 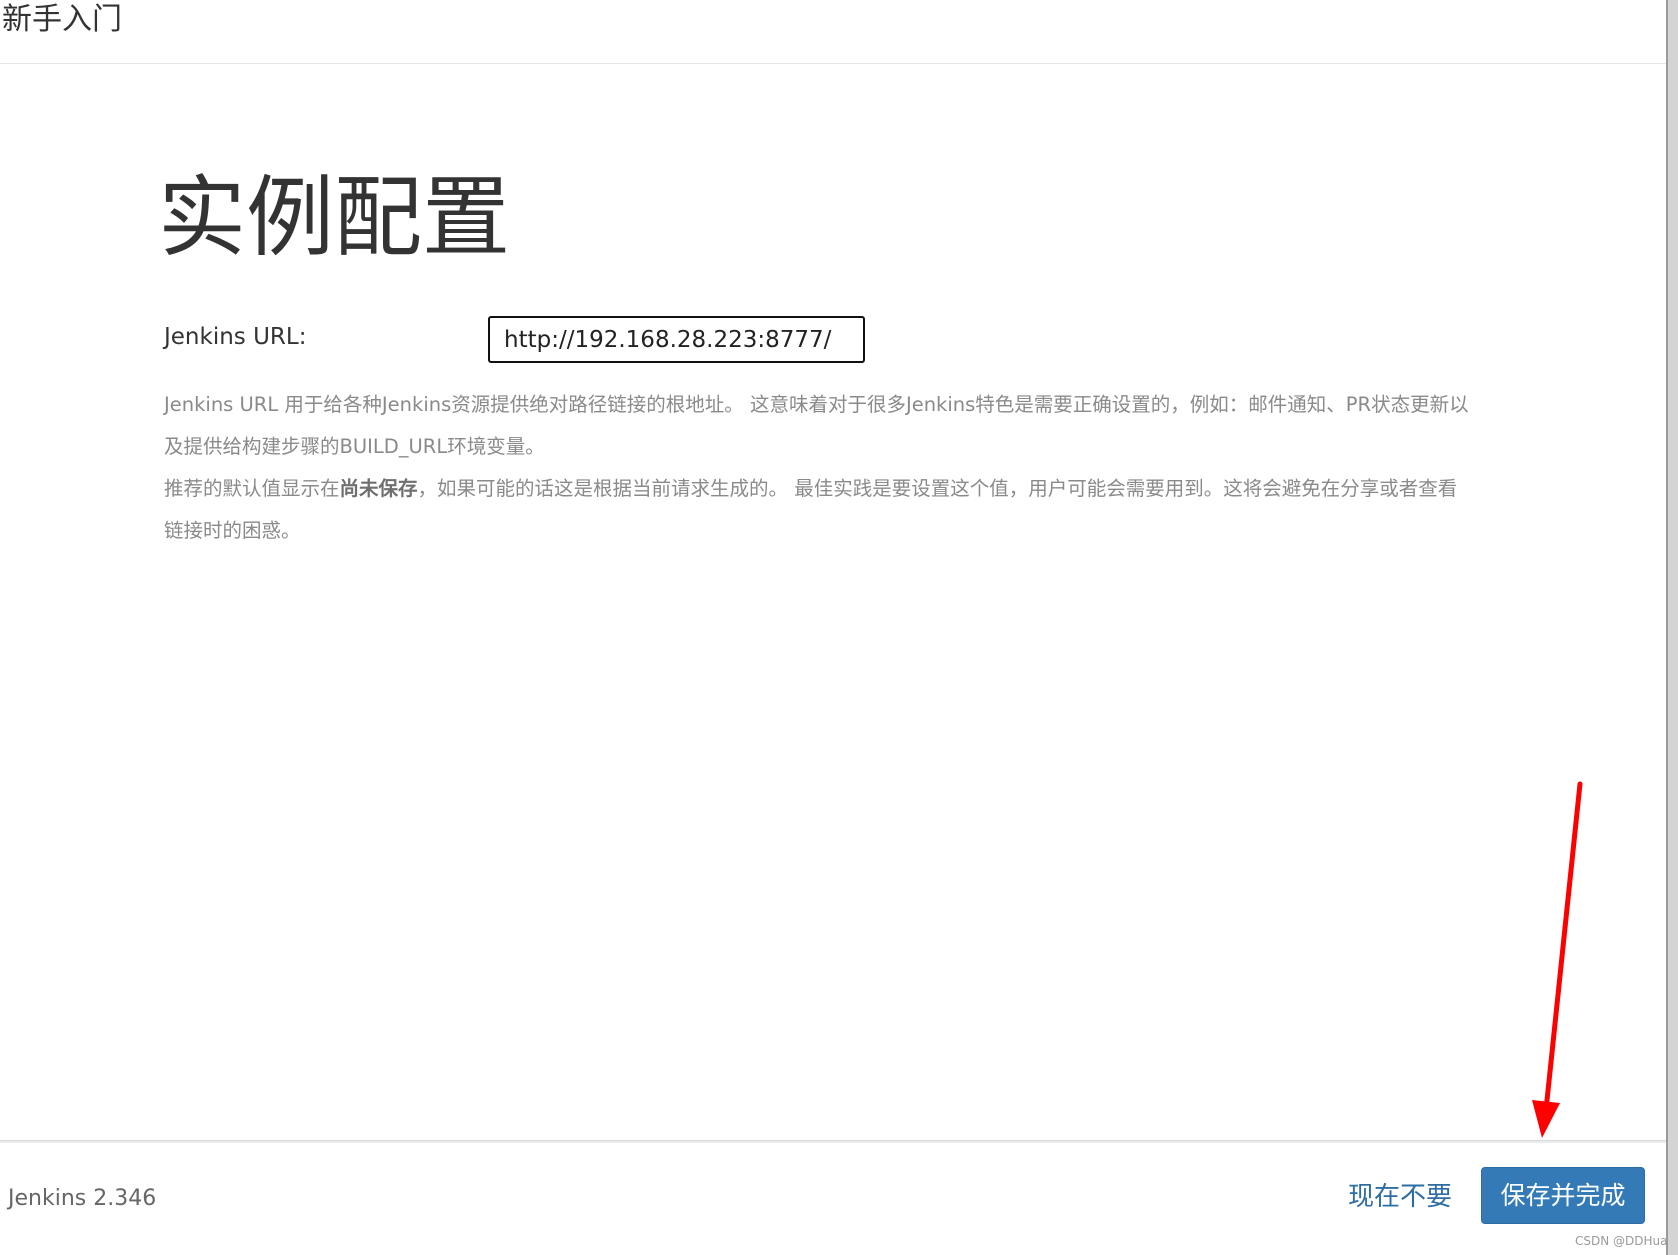 What do you see at coordinates (833, 1142) in the screenshot?
I see `footer-divider` at bounding box center [833, 1142].